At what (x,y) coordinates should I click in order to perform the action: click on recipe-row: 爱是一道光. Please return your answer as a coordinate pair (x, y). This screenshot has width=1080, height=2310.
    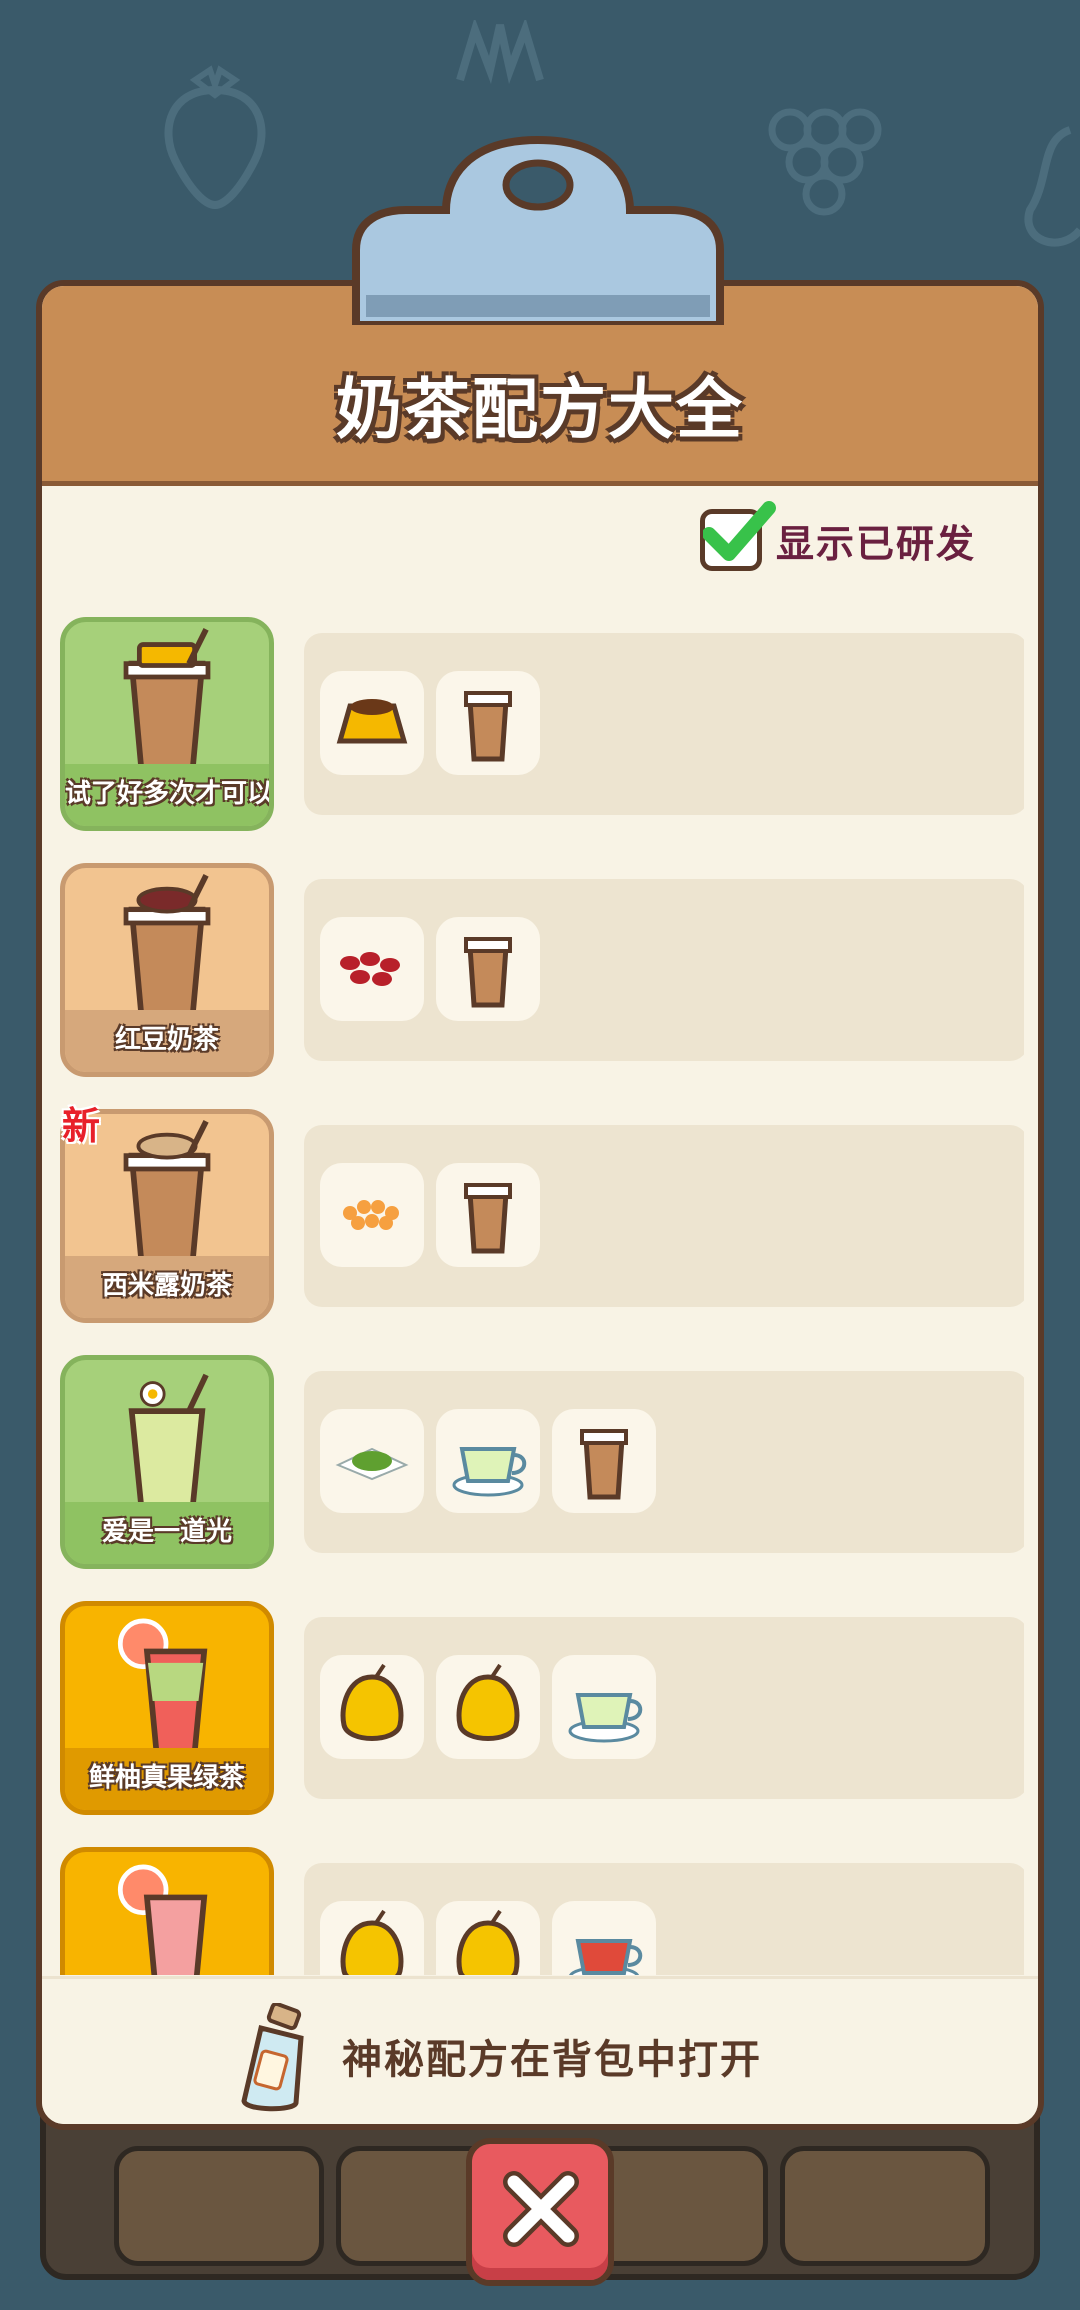
    Looking at the image, I should click on (540, 1463).